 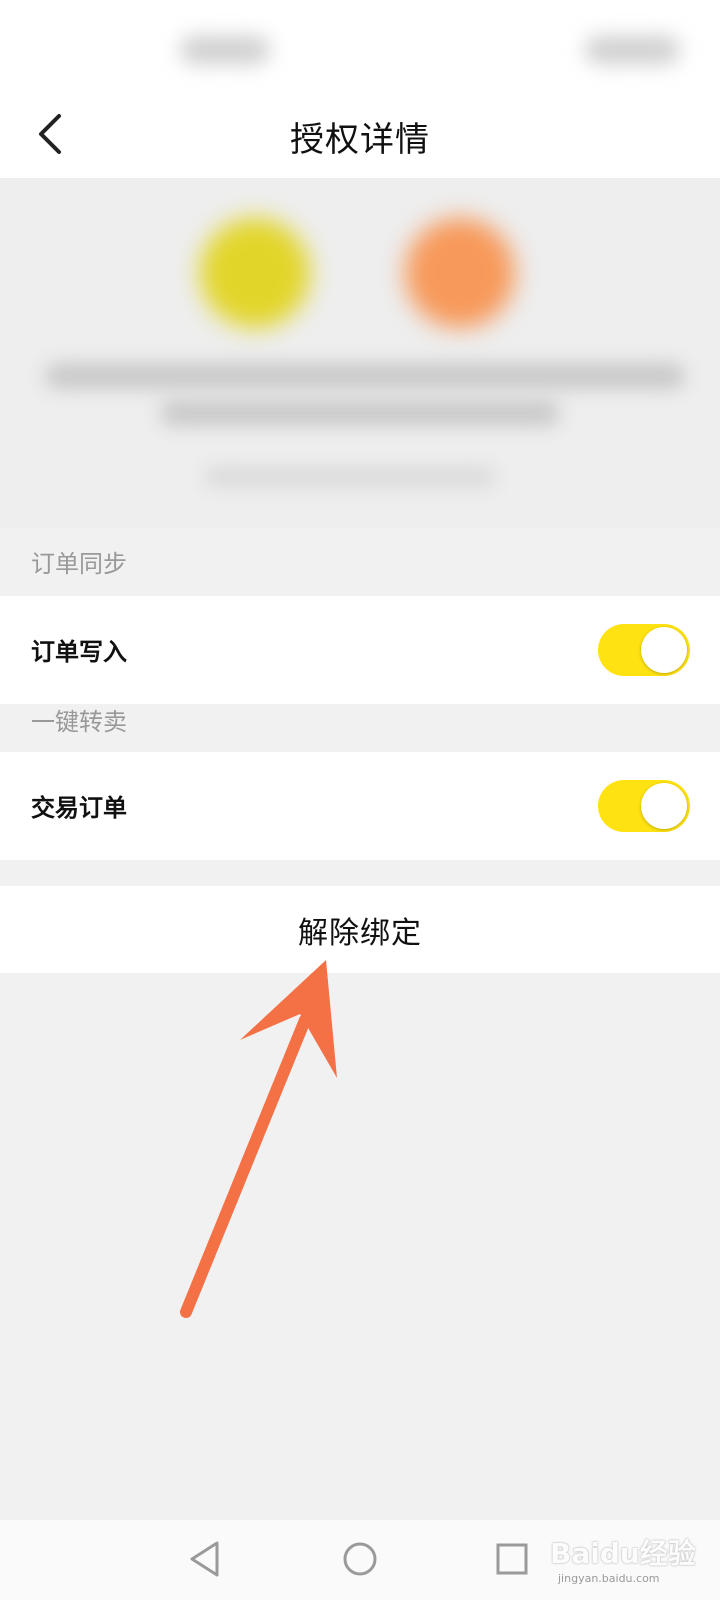 I want to click on link-line-blurred, so click(x=350, y=477).